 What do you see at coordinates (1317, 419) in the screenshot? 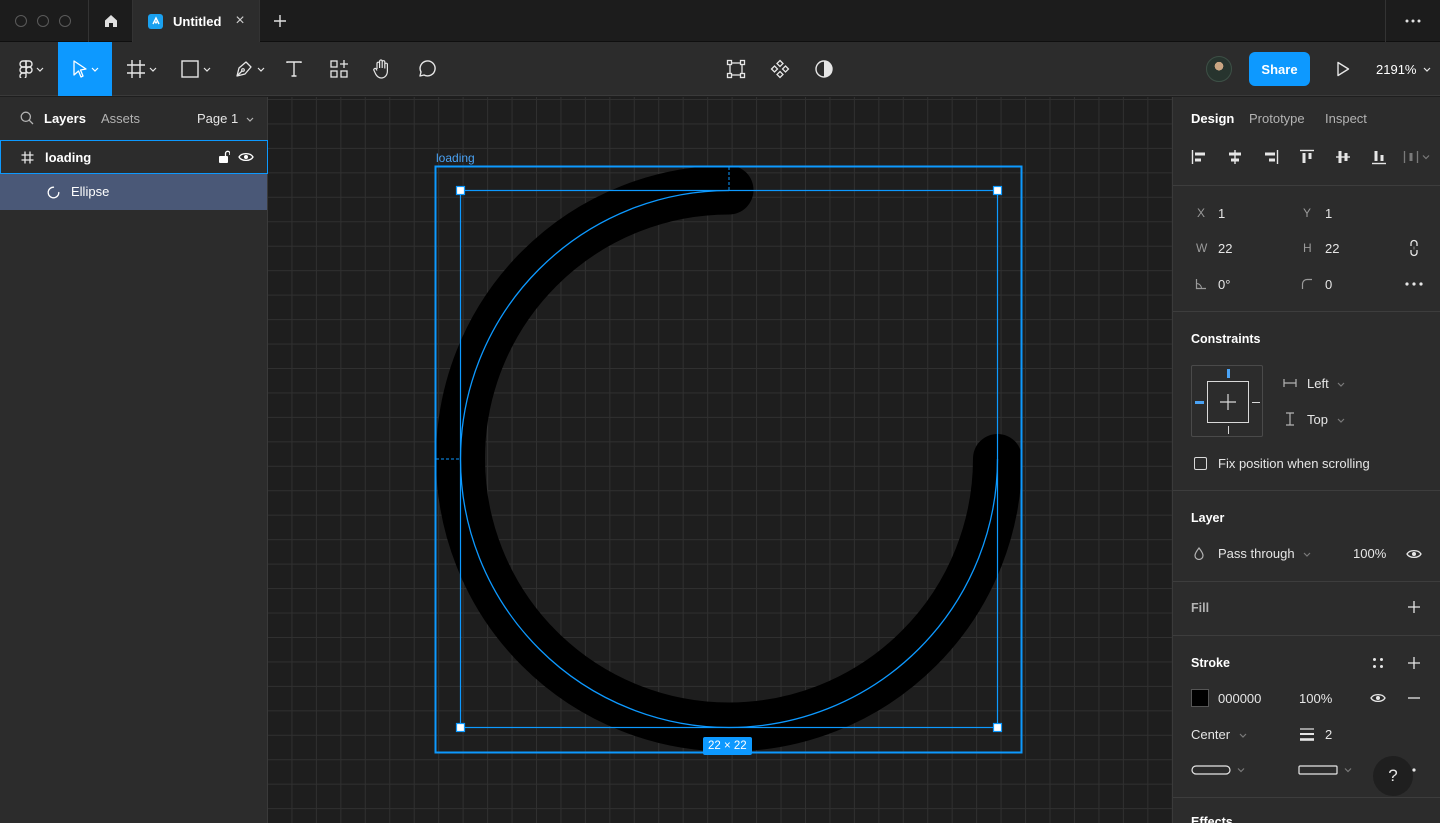
I see `vertical-constraint-value: Top` at bounding box center [1317, 419].